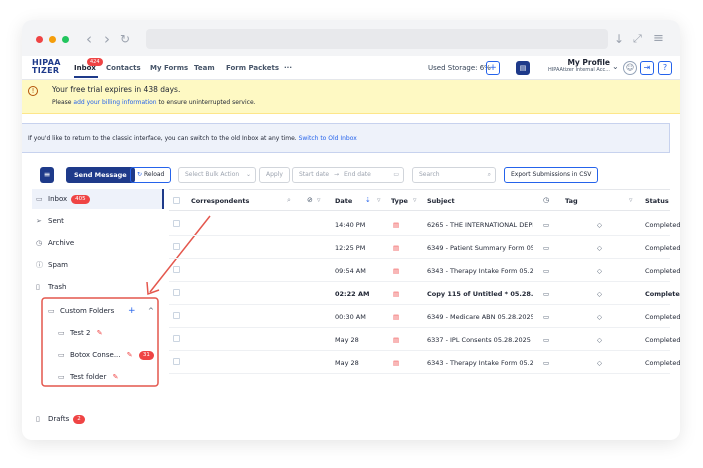 This screenshot has width=703, height=468. Describe the element at coordinates (343, 201) in the screenshot. I see `column-header-date: Date` at that location.